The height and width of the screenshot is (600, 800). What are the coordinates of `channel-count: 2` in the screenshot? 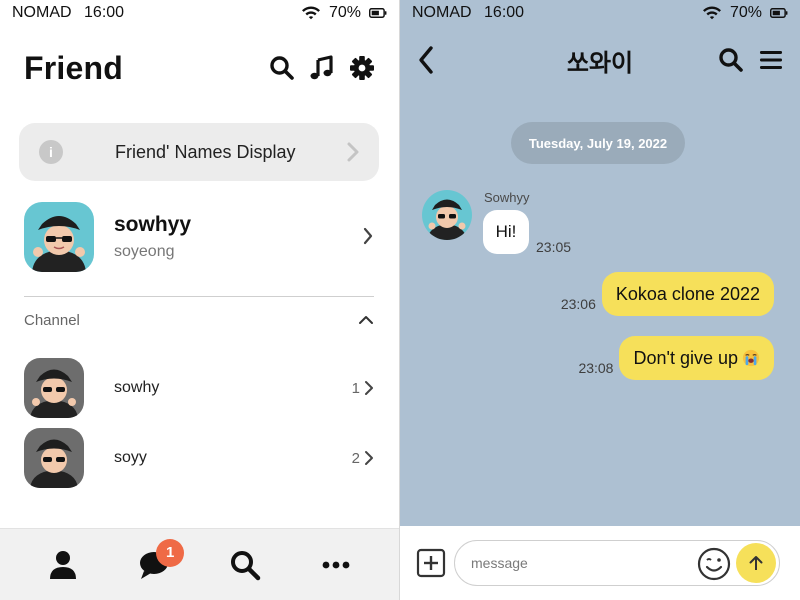 It's located at (355, 458).